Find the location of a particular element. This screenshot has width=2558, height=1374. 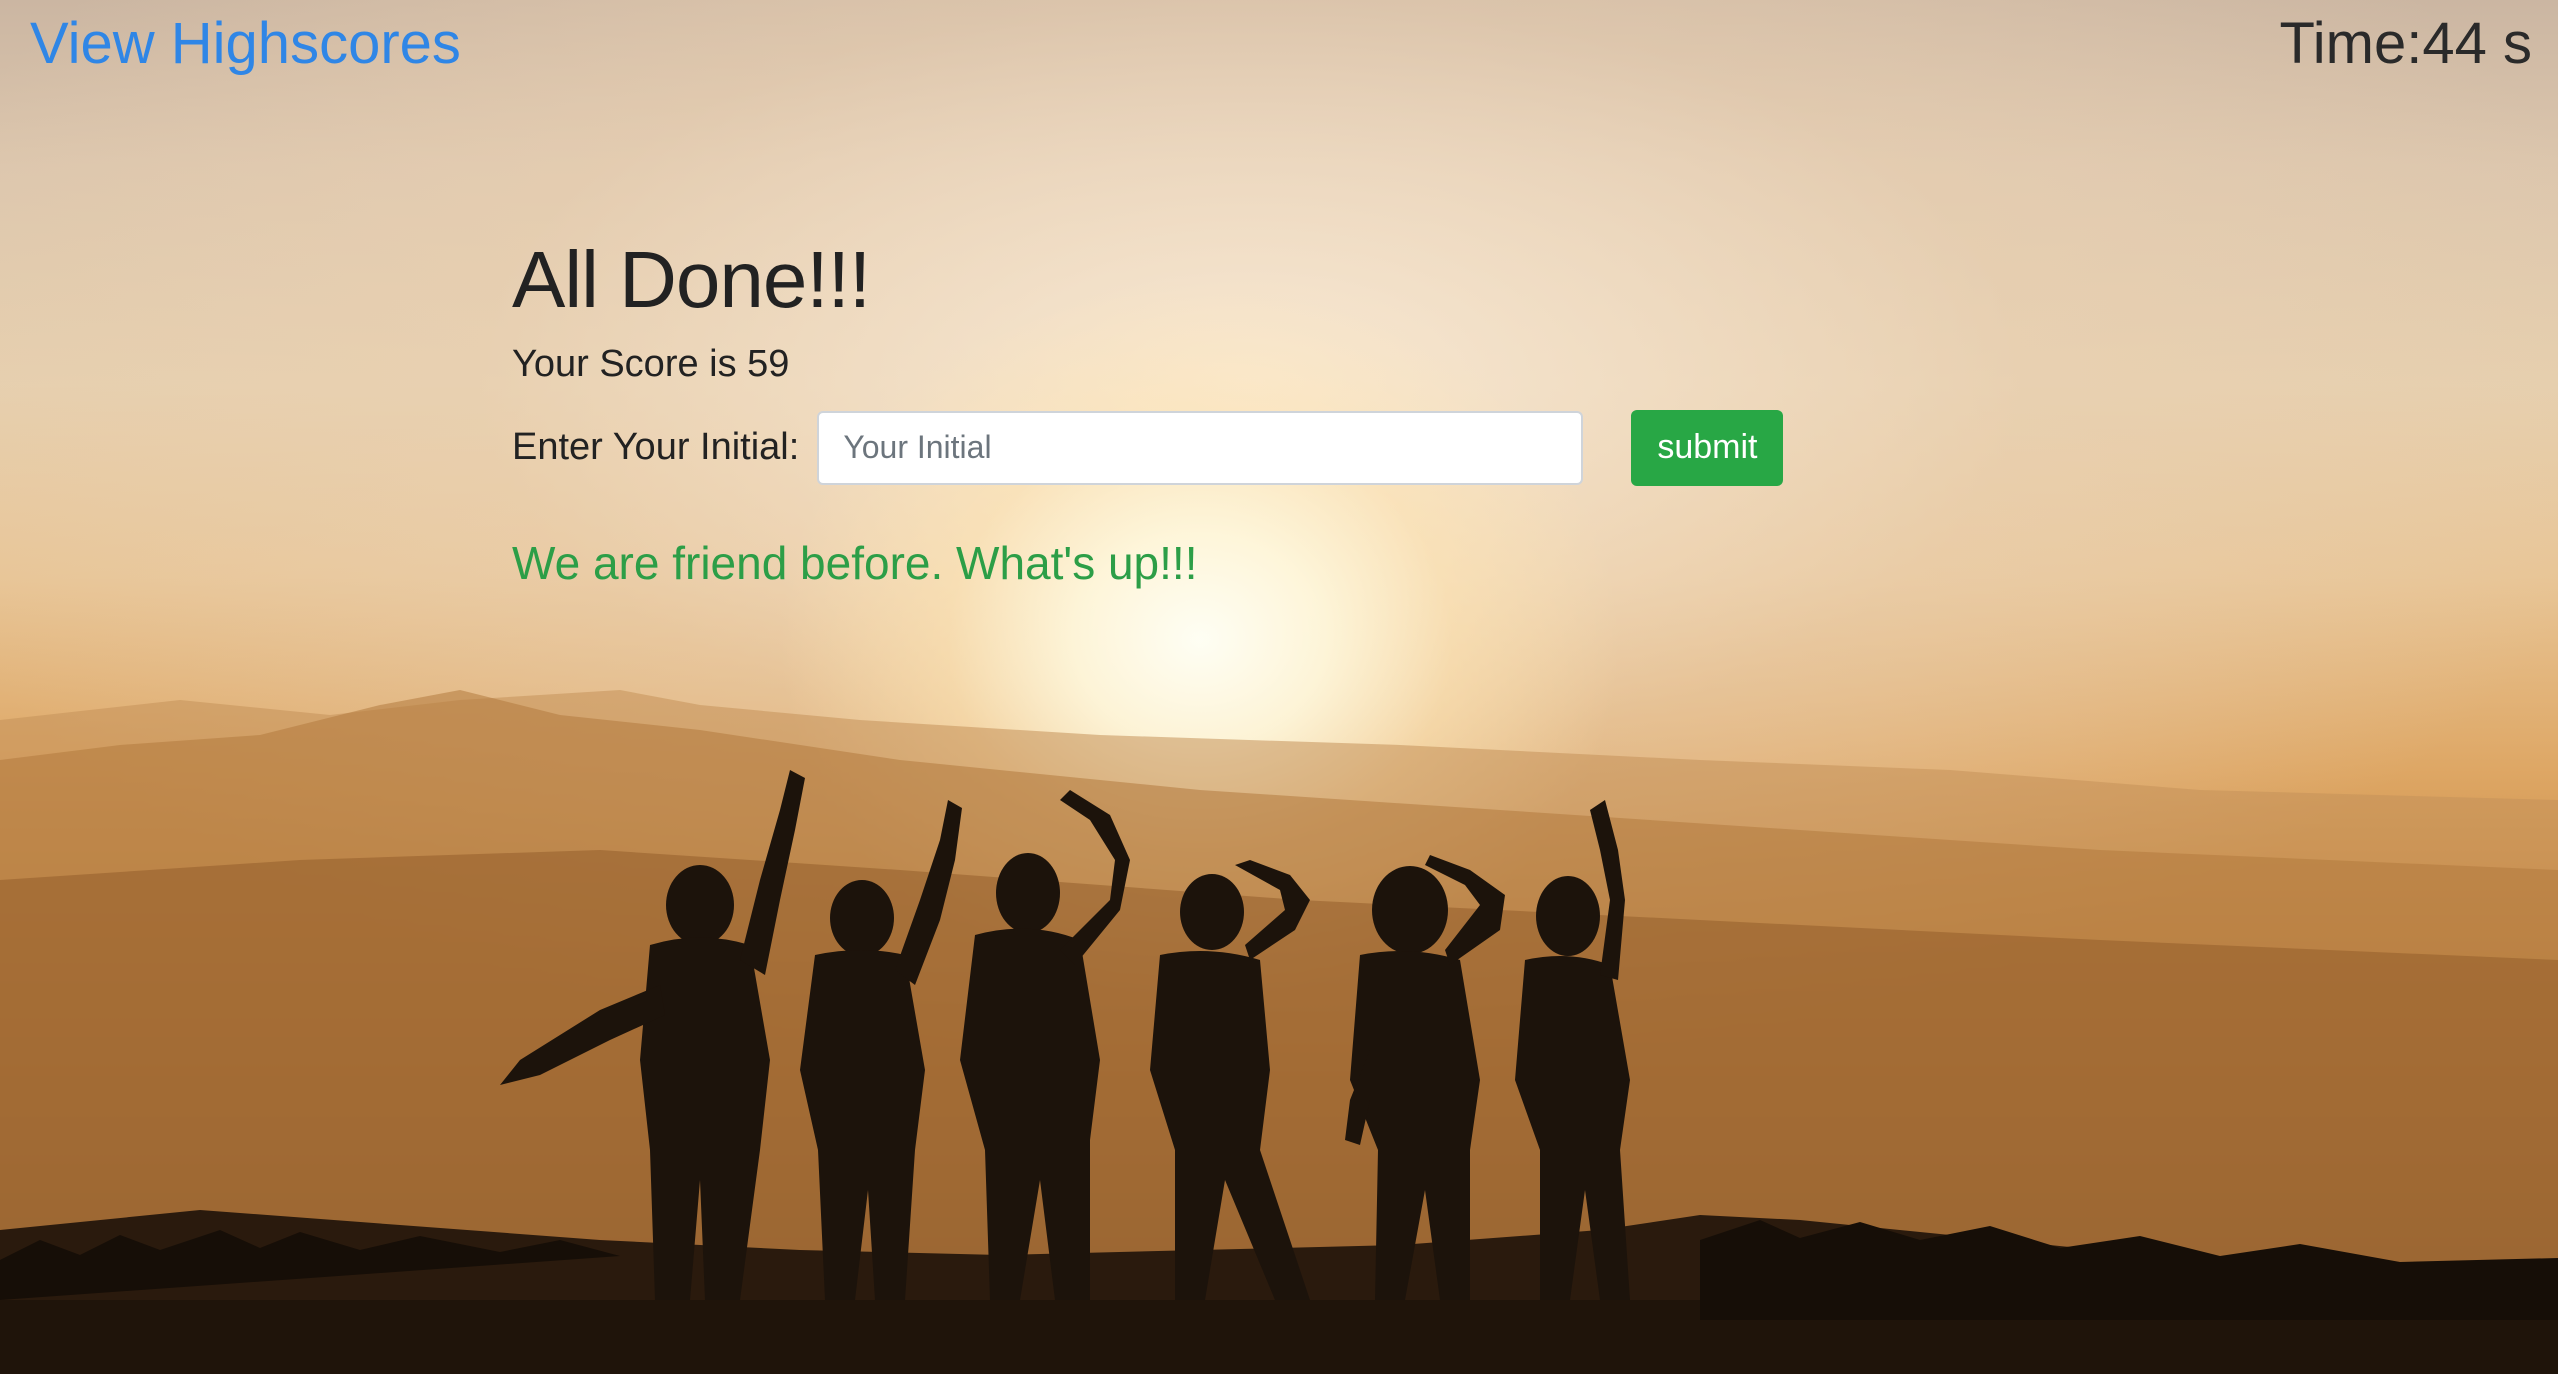

timer: Time:44 s is located at coordinates (2406, 44).